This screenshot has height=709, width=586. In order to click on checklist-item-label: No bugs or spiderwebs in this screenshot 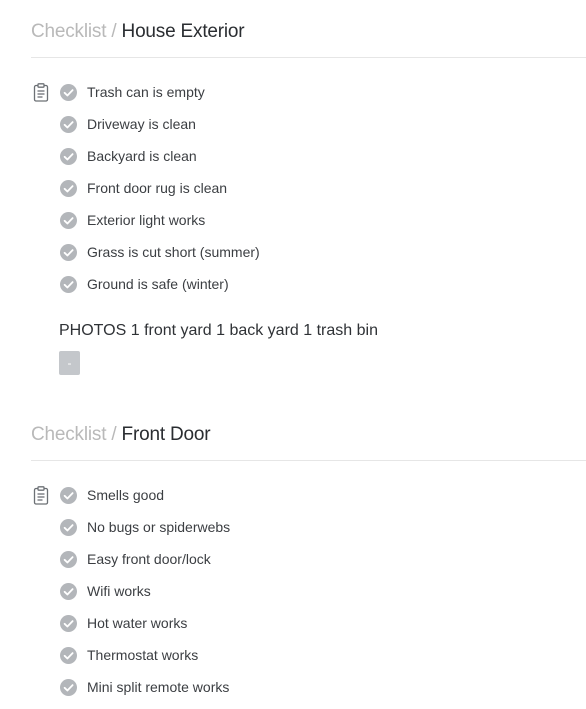, I will do `click(159, 527)`.